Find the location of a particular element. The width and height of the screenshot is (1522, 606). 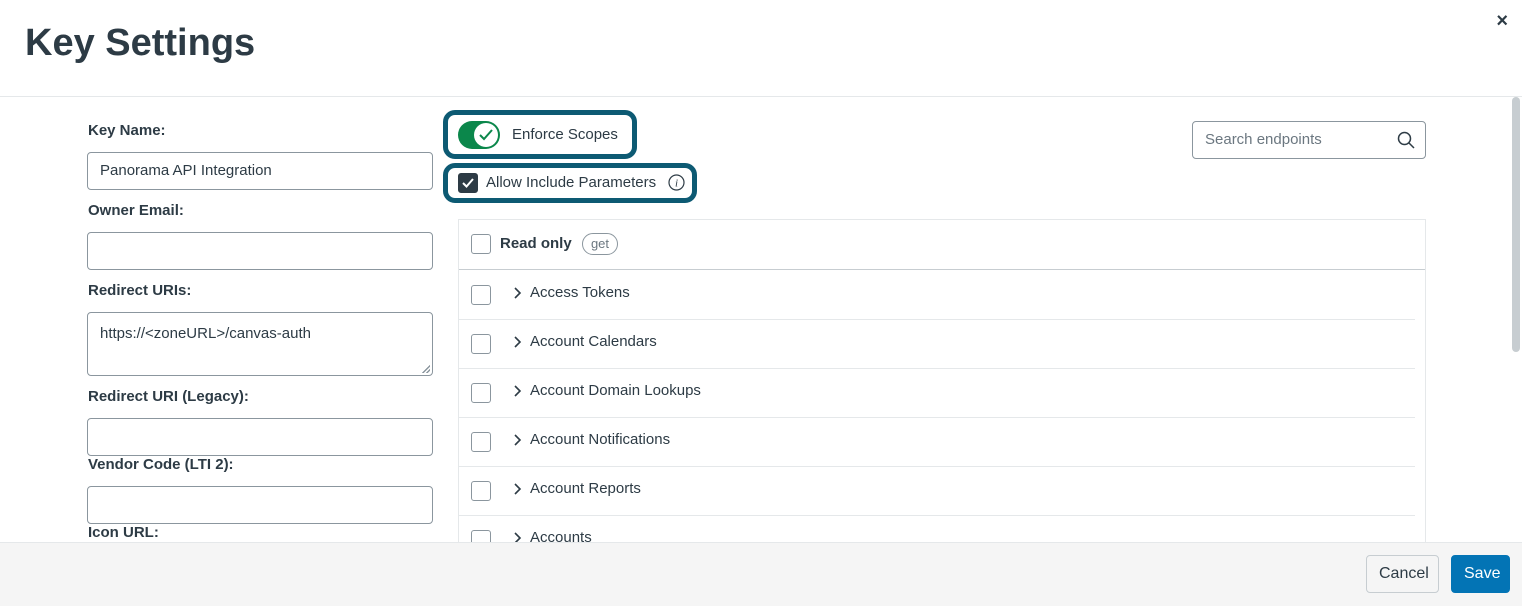

search-endpoints-input: Search endpoints is located at coordinates (1309, 140).